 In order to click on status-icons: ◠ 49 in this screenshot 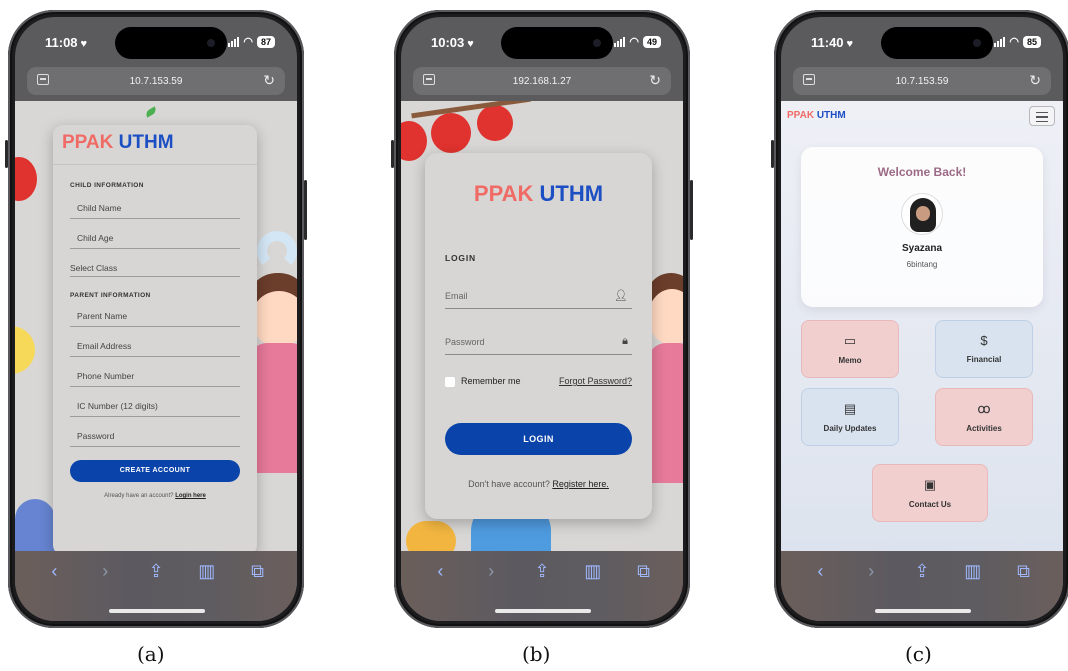, I will do `click(637, 41)`.